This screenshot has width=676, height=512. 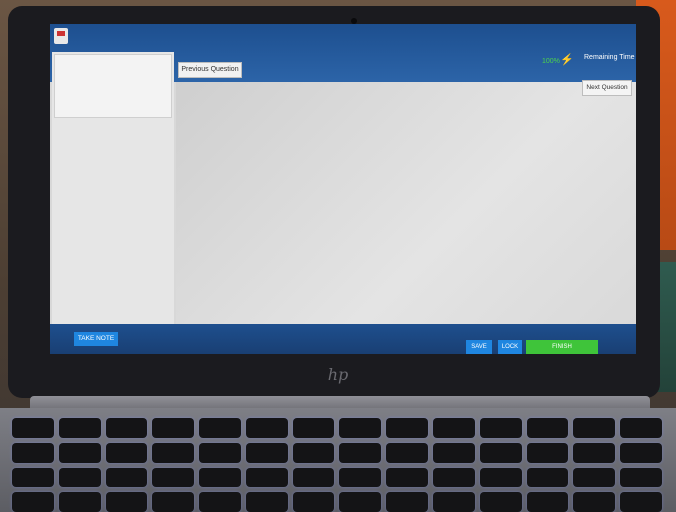 I want to click on save-button: SAVE, so click(x=479, y=347).